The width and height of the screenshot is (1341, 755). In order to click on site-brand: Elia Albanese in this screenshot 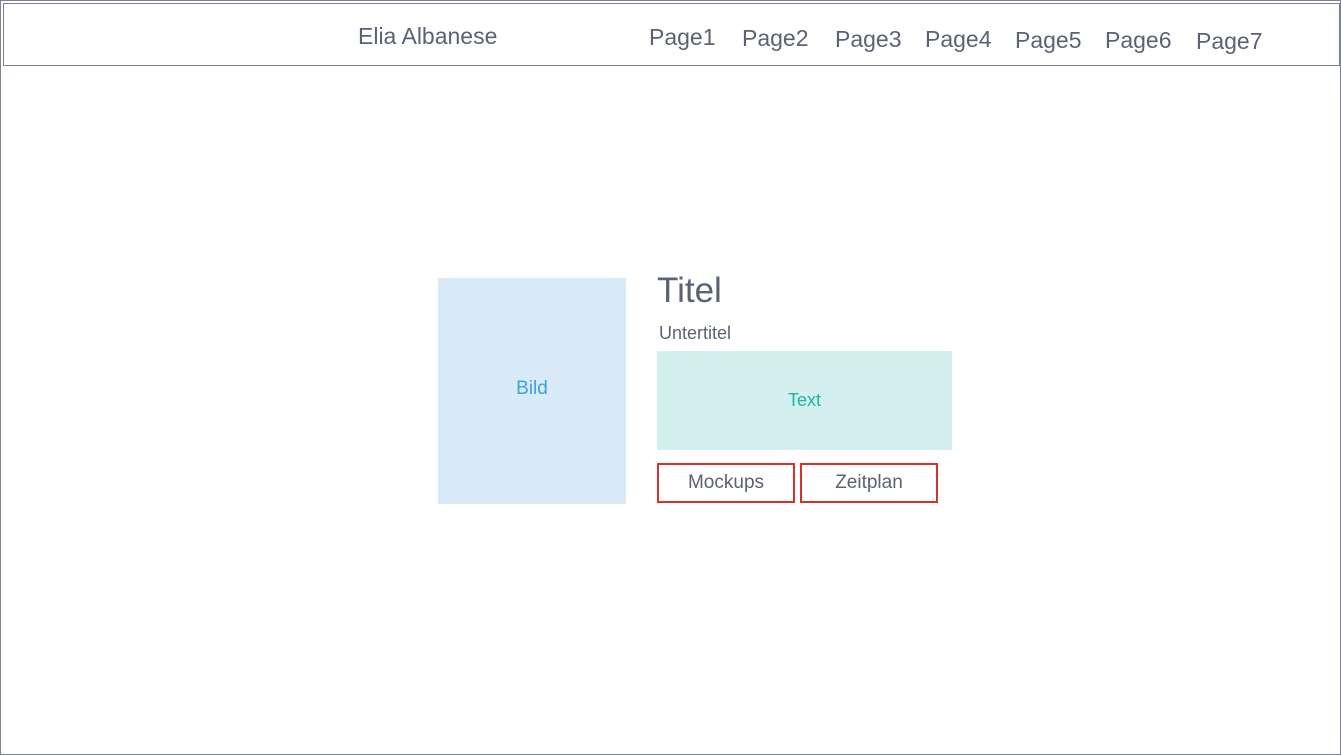, I will do `click(427, 36)`.